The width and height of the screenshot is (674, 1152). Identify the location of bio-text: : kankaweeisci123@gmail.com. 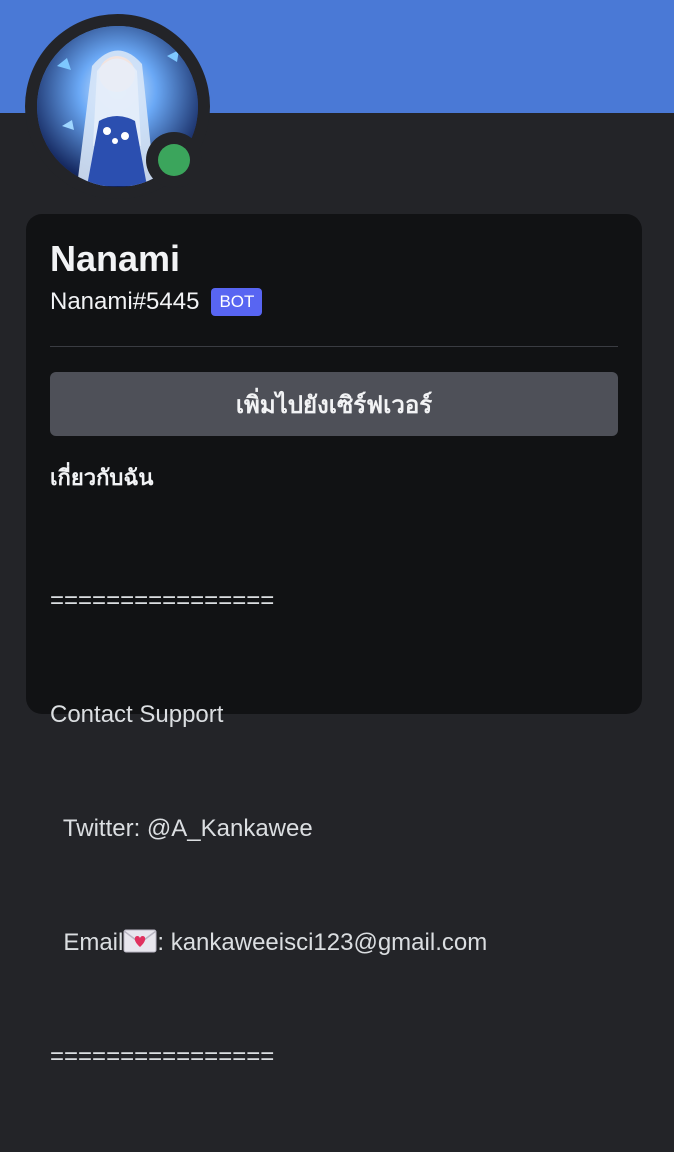
(322, 942).